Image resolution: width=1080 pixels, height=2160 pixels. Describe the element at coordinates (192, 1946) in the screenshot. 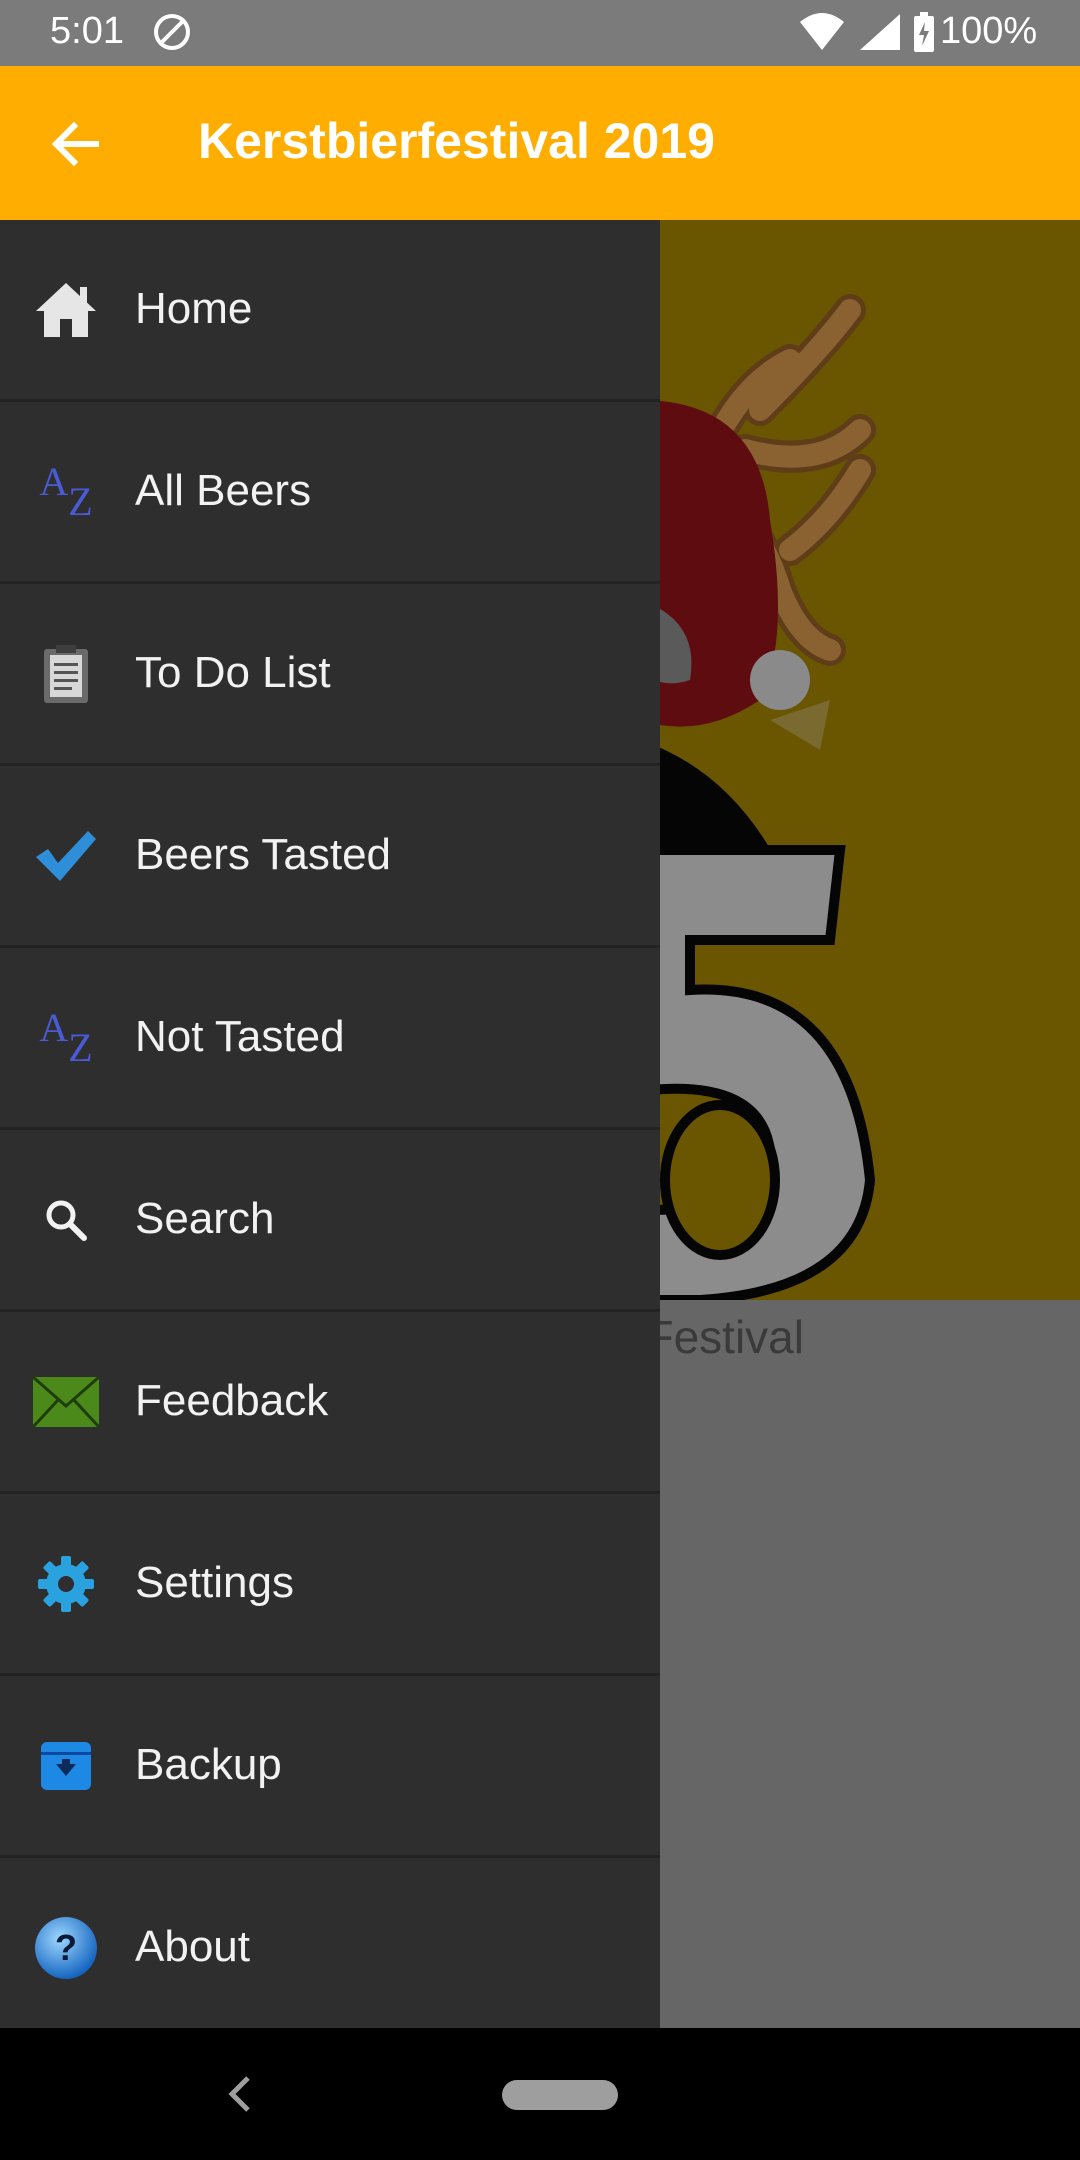

I see `drawer-item-label: About` at that location.